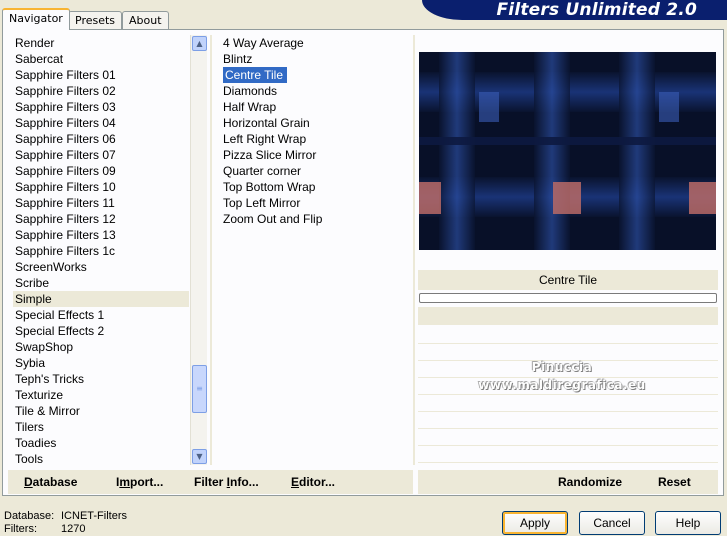  Describe the element at coordinates (101, 43) in the screenshot. I see `category-item: Render` at that location.